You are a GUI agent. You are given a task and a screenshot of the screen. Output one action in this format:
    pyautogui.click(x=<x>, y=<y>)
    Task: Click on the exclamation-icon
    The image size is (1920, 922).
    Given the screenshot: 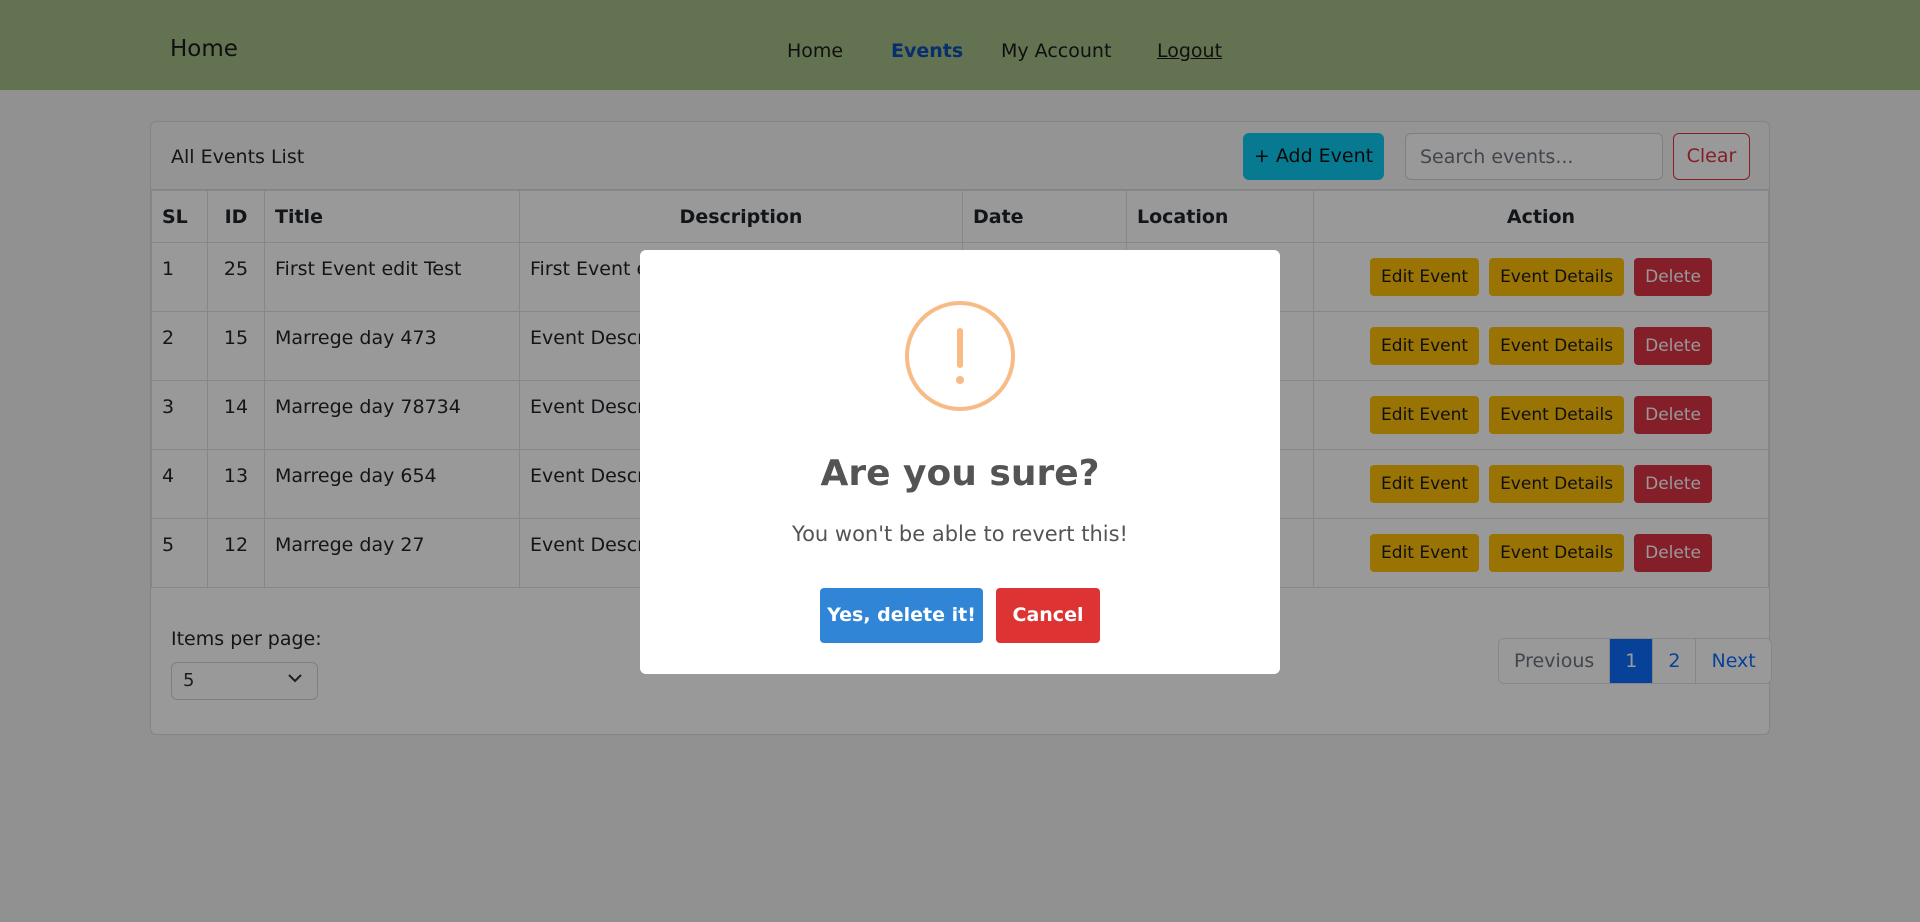 What is the action you would take?
    pyautogui.click(x=960, y=356)
    